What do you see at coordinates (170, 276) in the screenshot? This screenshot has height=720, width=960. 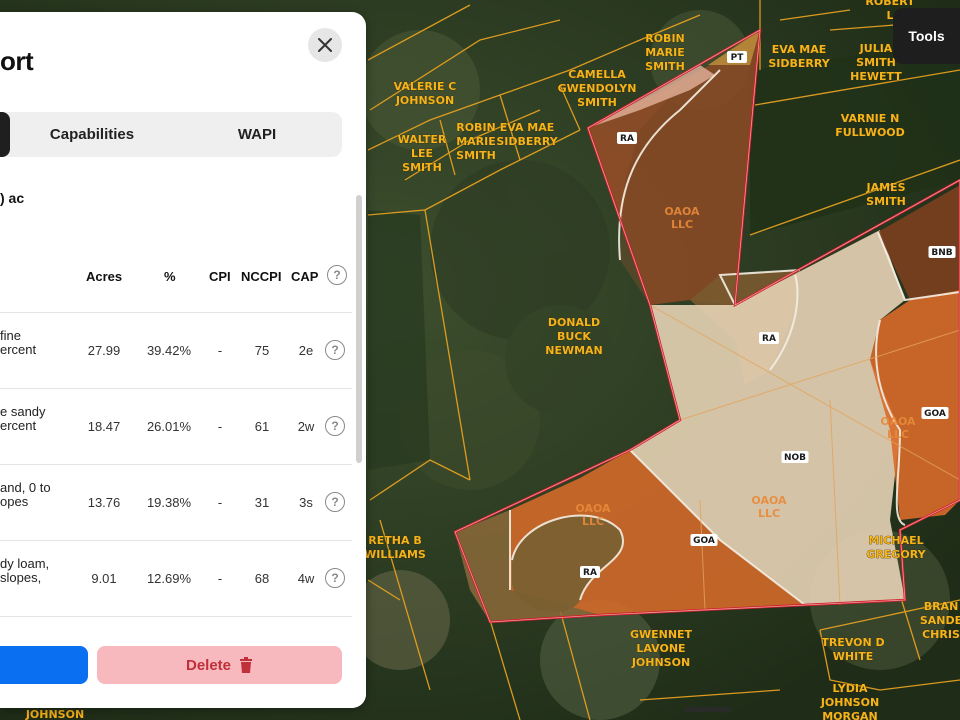 I see `col-header-percent: %` at bounding box center [170, 276].